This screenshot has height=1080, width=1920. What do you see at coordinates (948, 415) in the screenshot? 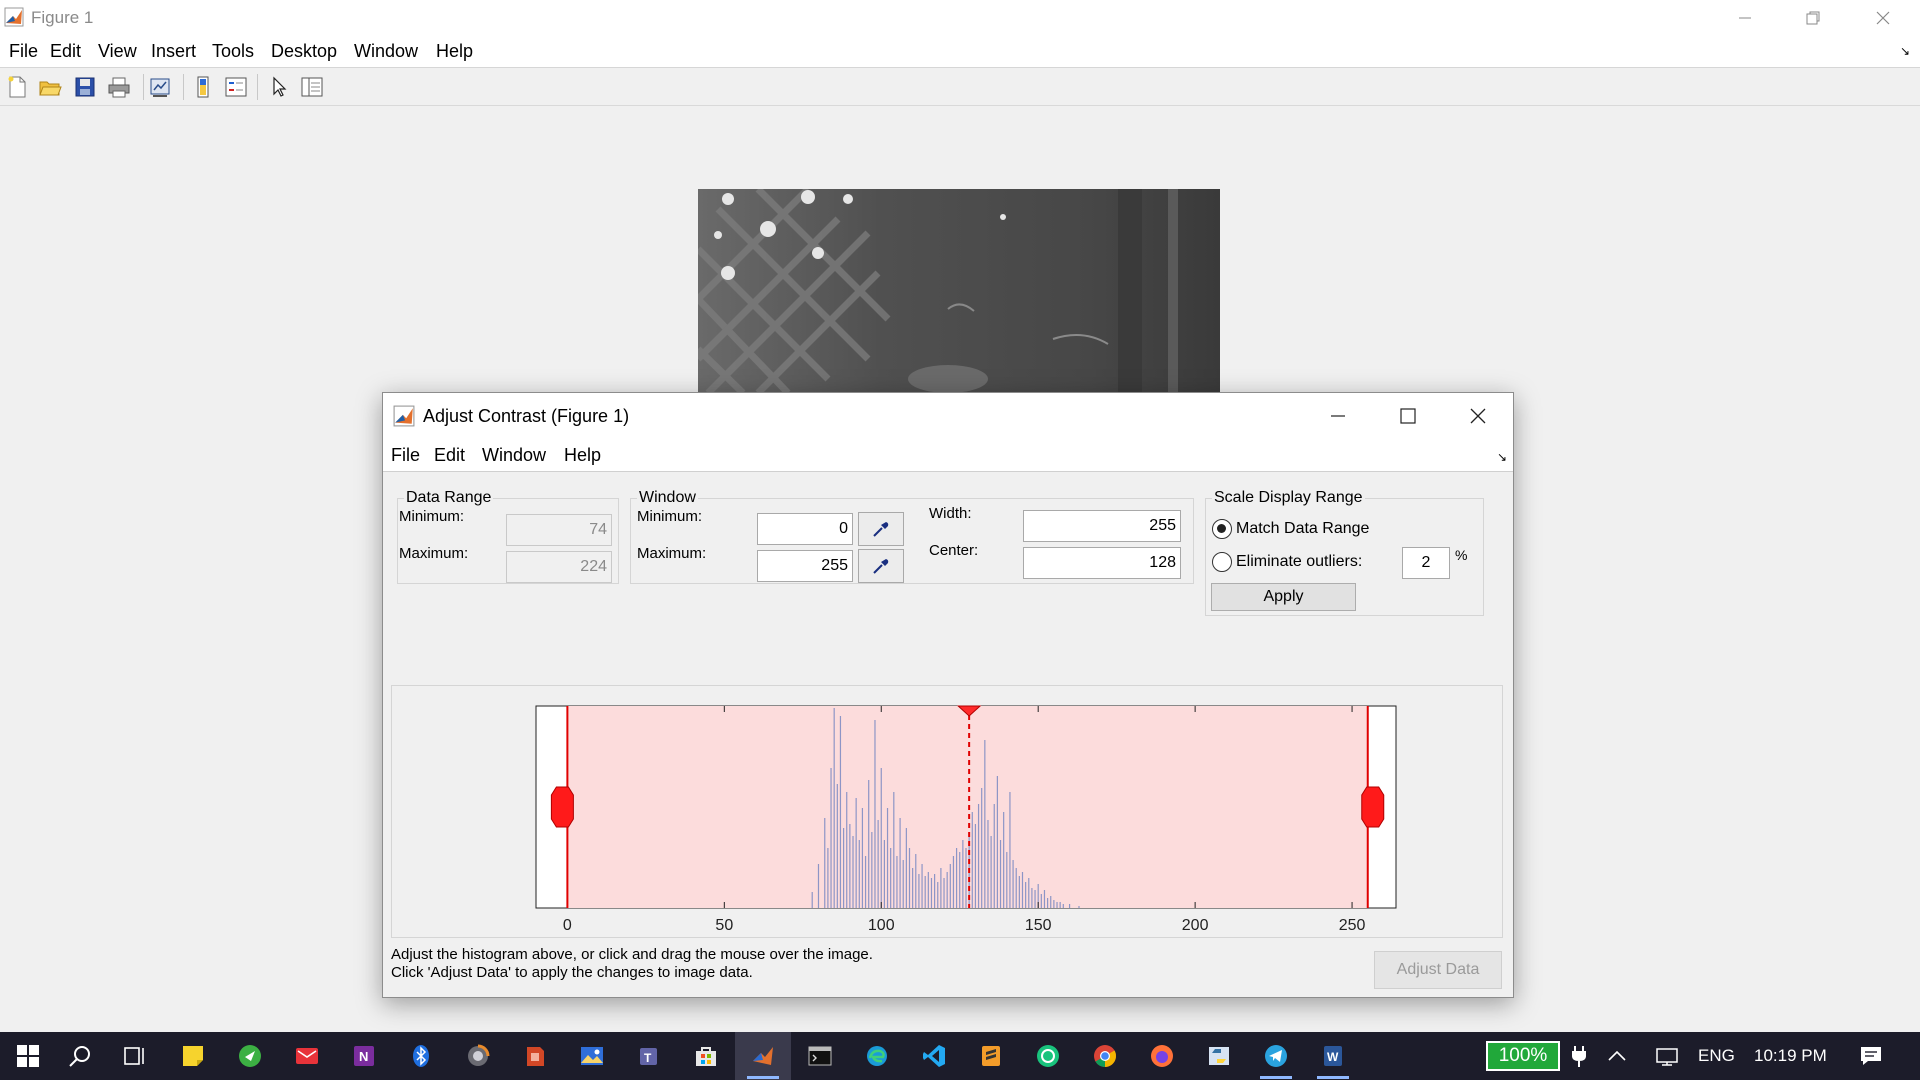
I see `dialog-titlebar: Adjust Contrast (Figure 1)` at bounding box center [948, 415].